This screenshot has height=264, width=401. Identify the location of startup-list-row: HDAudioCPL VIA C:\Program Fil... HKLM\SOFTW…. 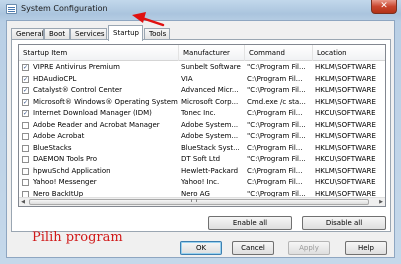
(202, 80).